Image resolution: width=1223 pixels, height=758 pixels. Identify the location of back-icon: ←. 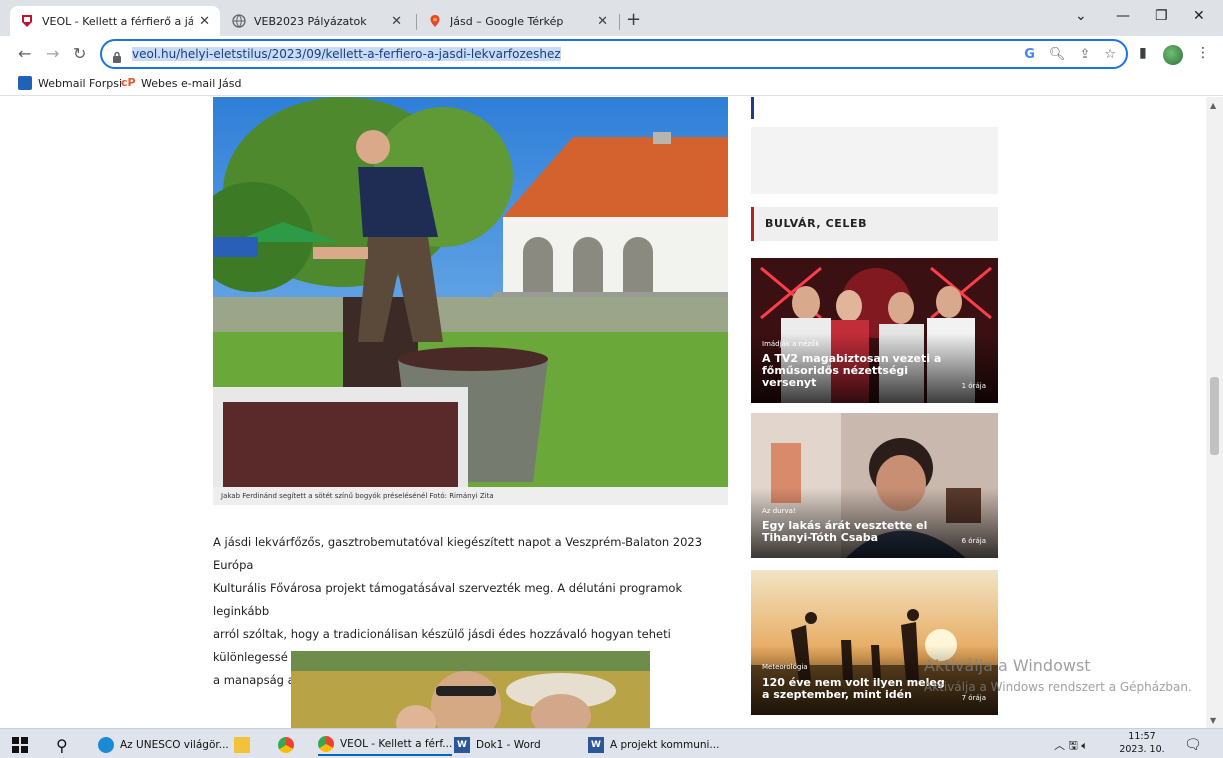
(24, 53).